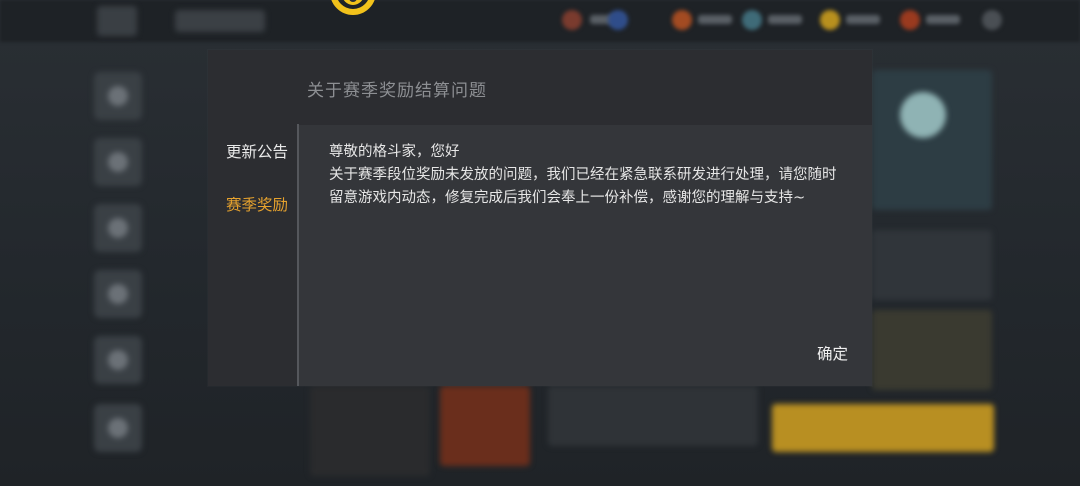 Image resolution: width=1080 pixels, height=486 pixels. Describe the element at coordinates (485, 426) in the screenshot. I see `background-item-card` at that location.